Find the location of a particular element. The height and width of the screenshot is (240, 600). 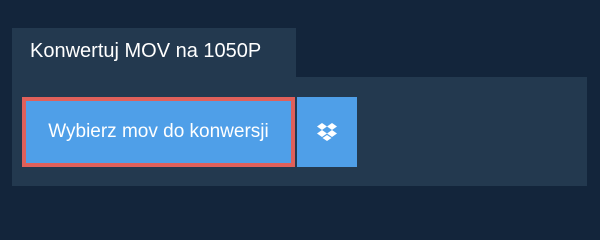

dropbox-button is located at coordinates (327, 132).